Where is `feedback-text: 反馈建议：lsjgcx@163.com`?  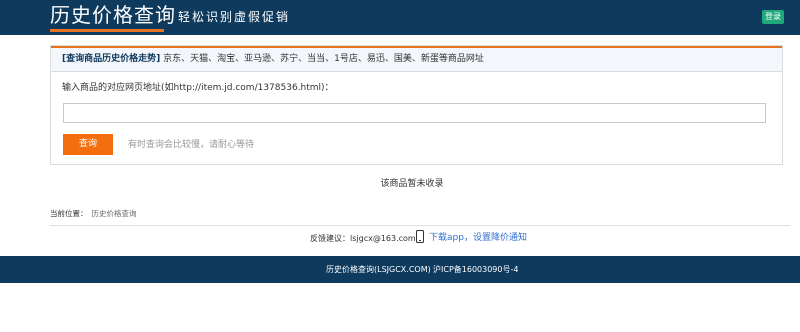 feedback-text: 反馈建议：lsjgcx@163.com is located at coordinates (363, 238).